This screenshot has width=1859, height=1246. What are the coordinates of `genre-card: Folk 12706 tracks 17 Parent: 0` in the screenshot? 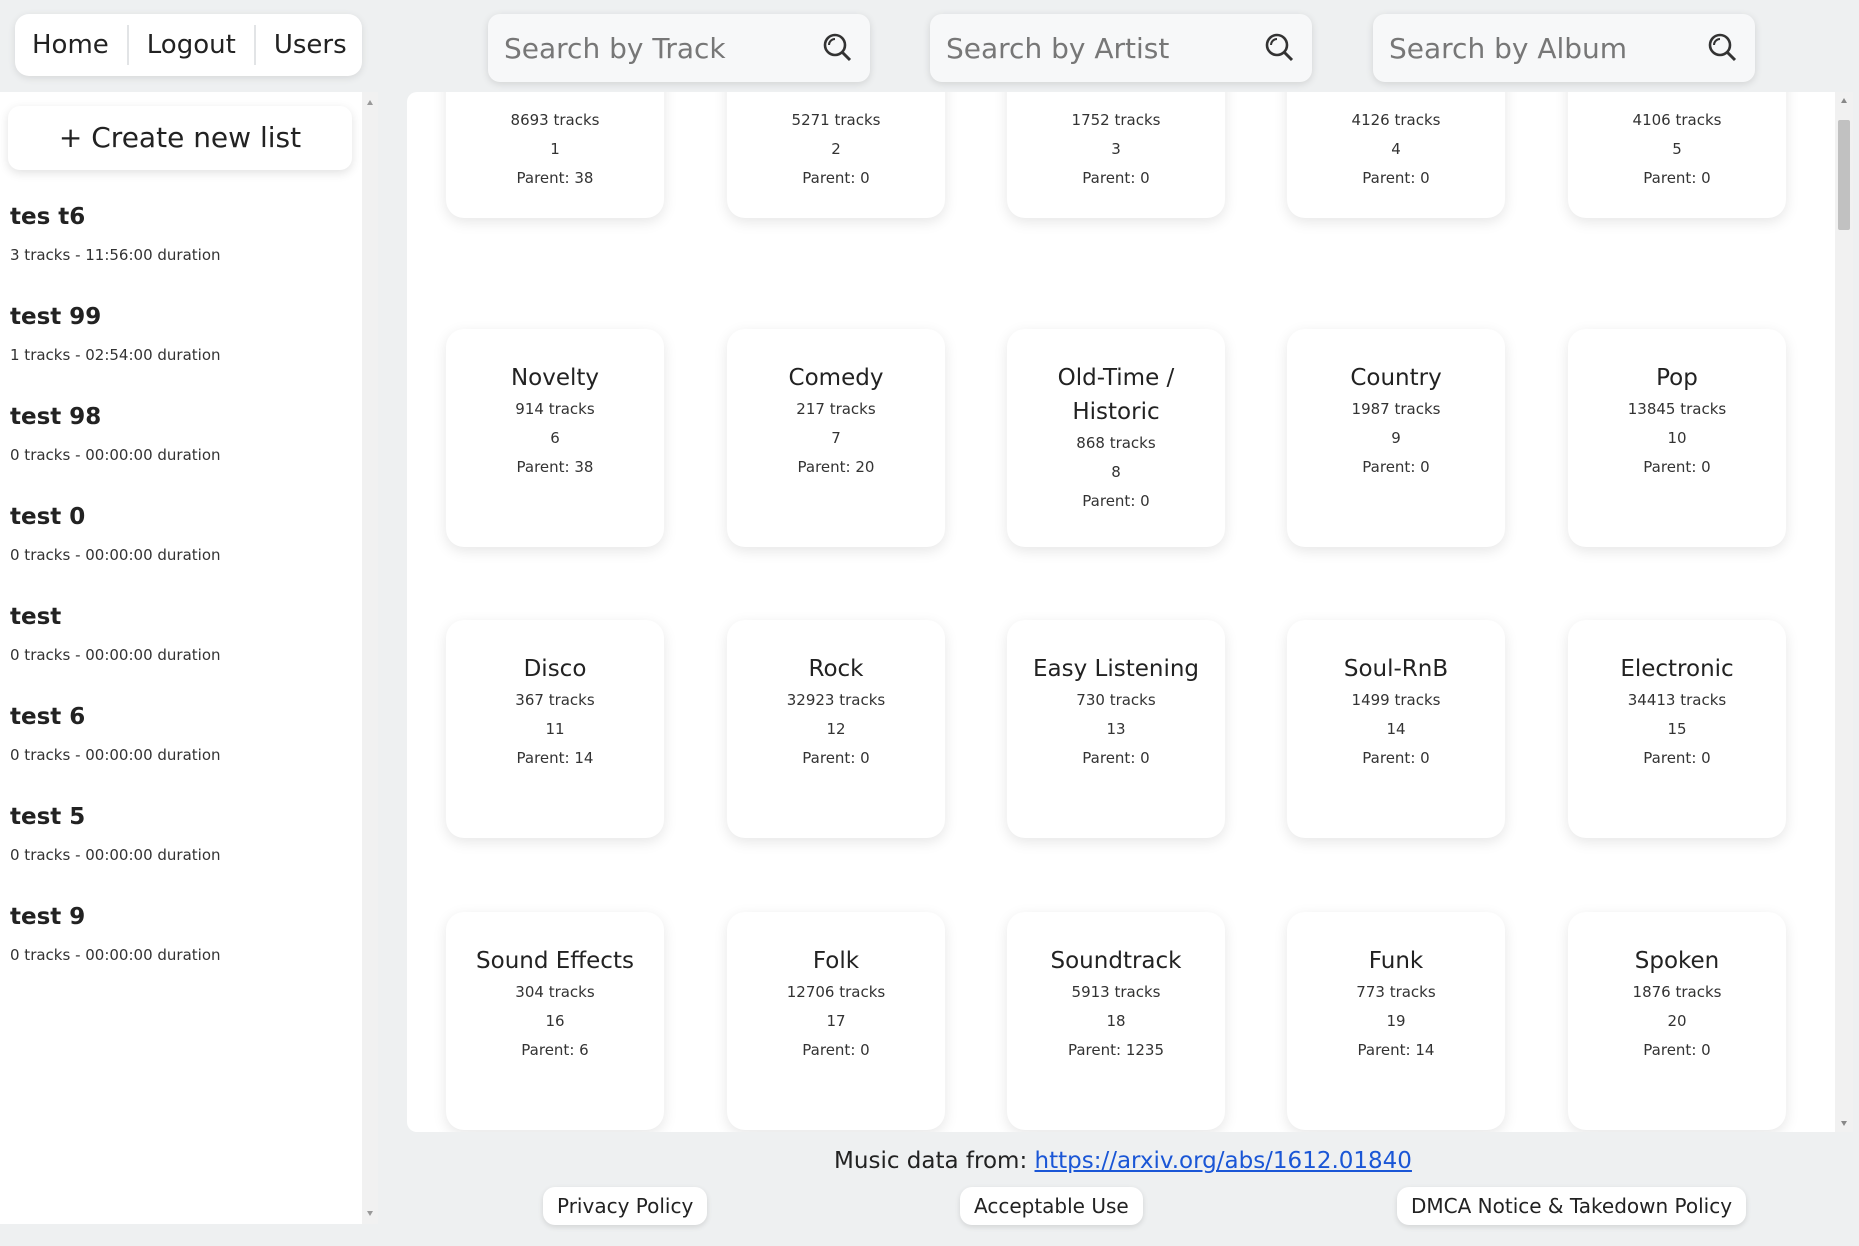 It's located at (836, 1021).